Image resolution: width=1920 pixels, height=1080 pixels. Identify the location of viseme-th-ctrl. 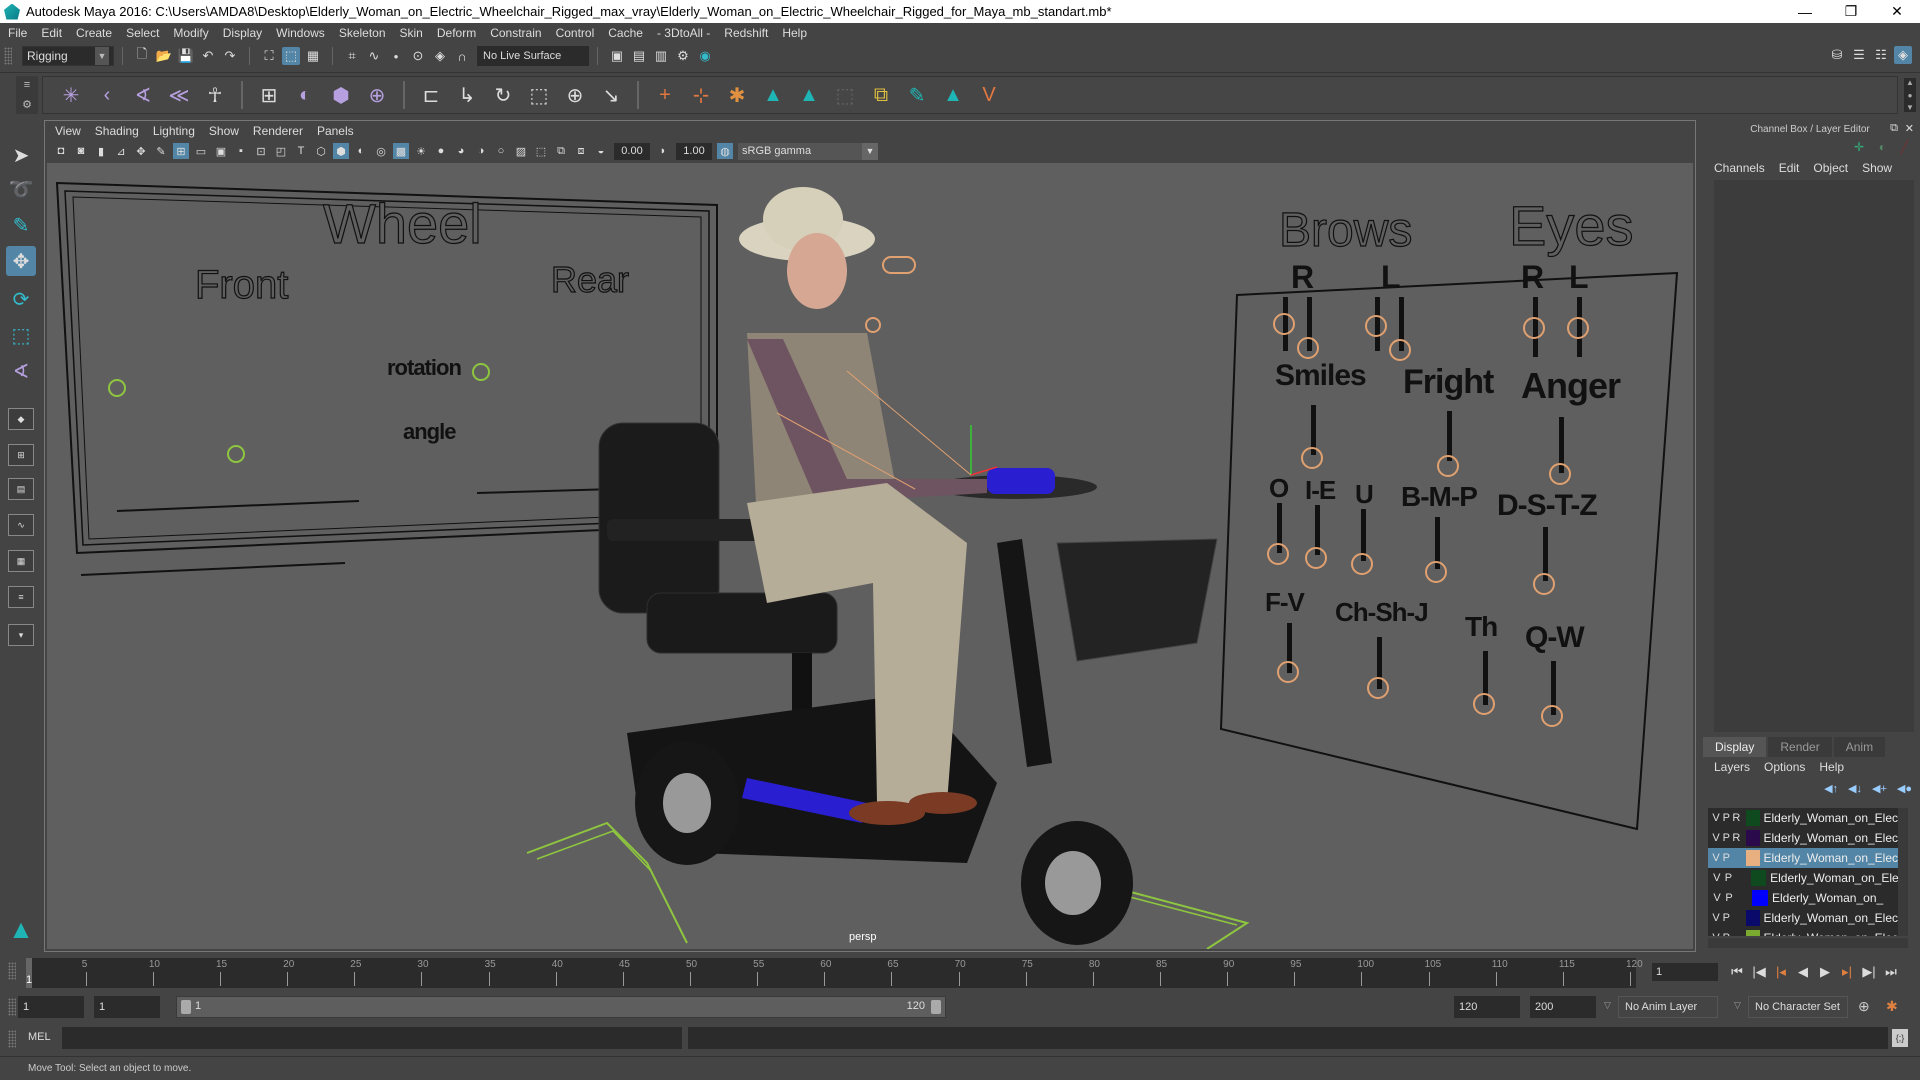
(1484, 704).